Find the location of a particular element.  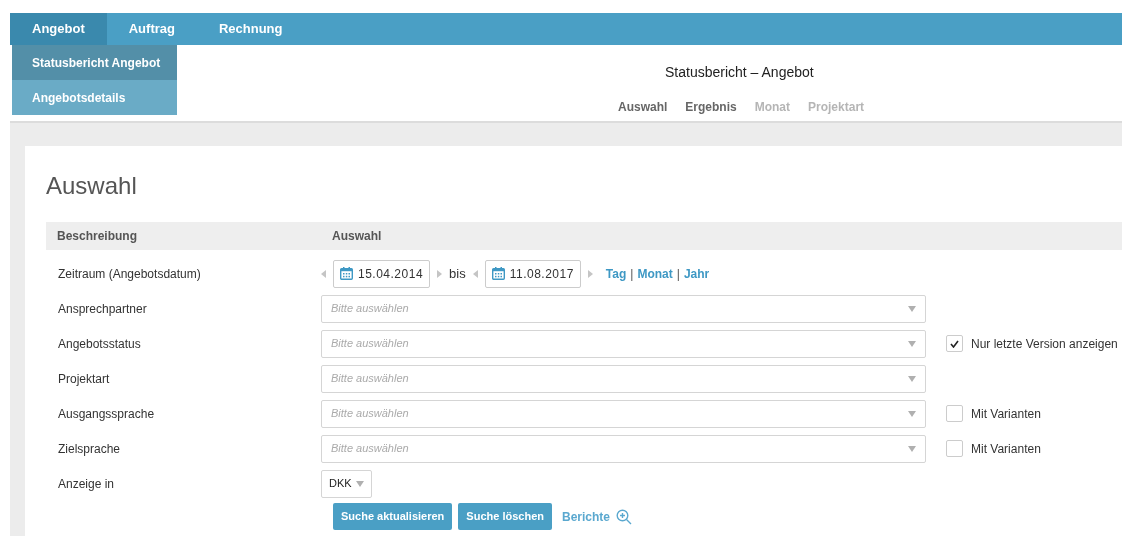

period-link: Jahr is located at coordinates (696, 273).